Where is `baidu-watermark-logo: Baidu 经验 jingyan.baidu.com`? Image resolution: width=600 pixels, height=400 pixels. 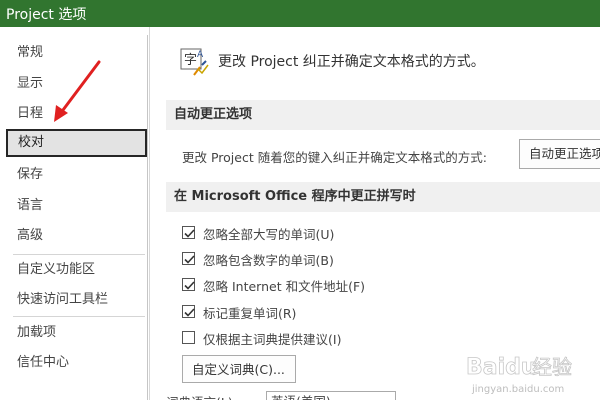
baidu-watermark-logo: Baidu 经验 jingyan.baidu.com is located at coordinates (530, 373).